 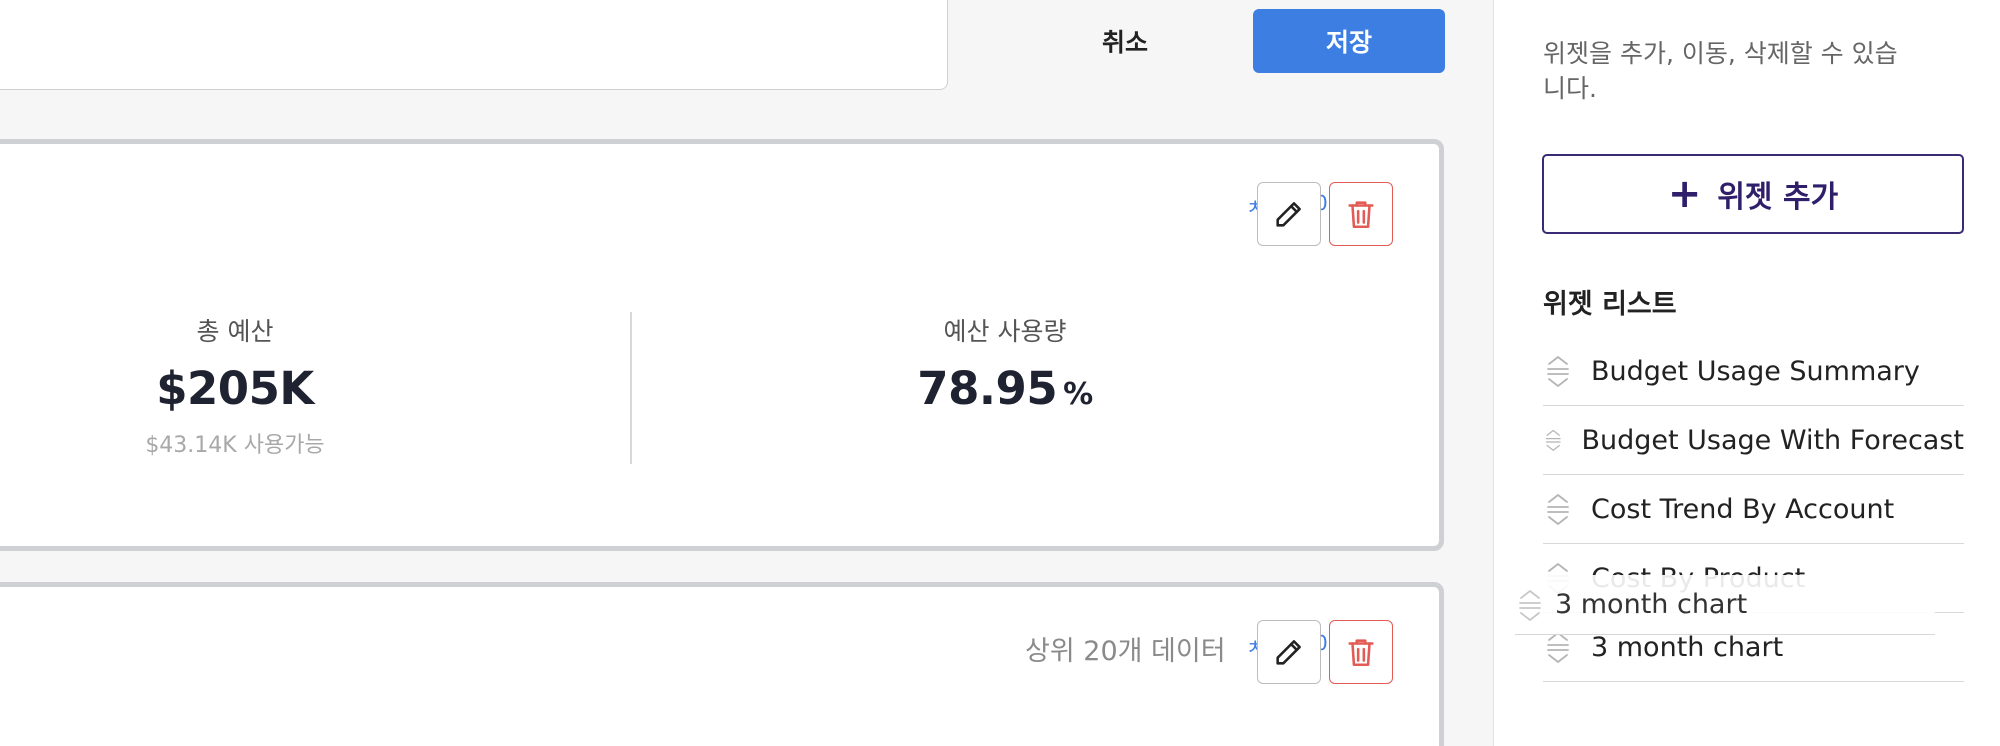 I want to click on save-button: 저장, so click(x=1349, y=41).